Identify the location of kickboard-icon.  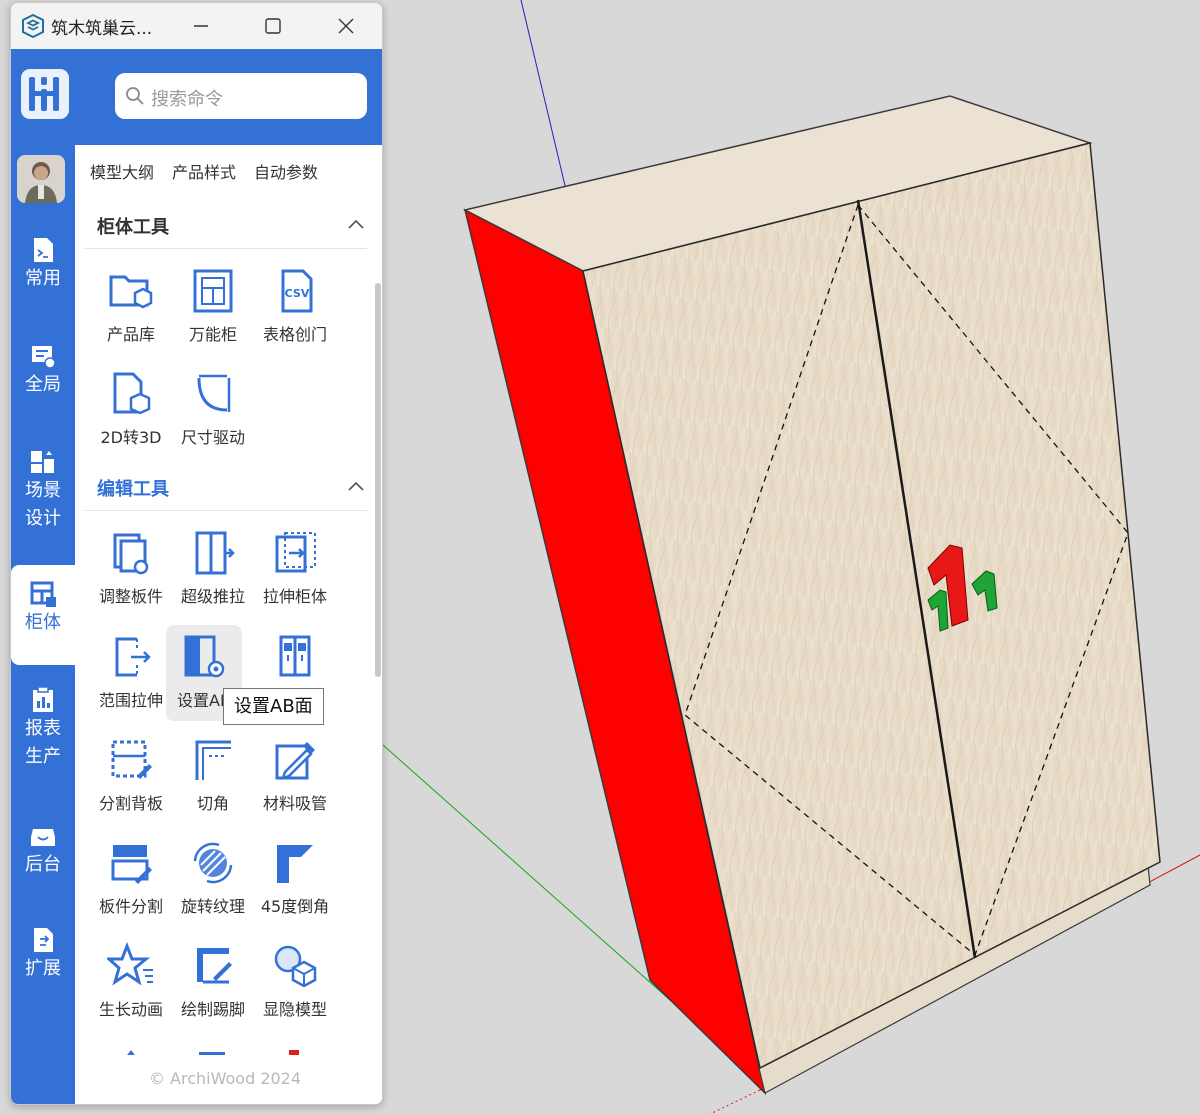
(214, 966).